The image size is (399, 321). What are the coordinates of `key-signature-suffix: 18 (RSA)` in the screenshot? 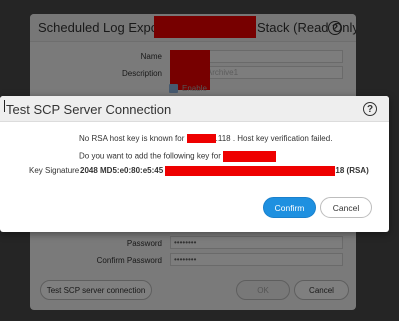 It's located at (352, 171).